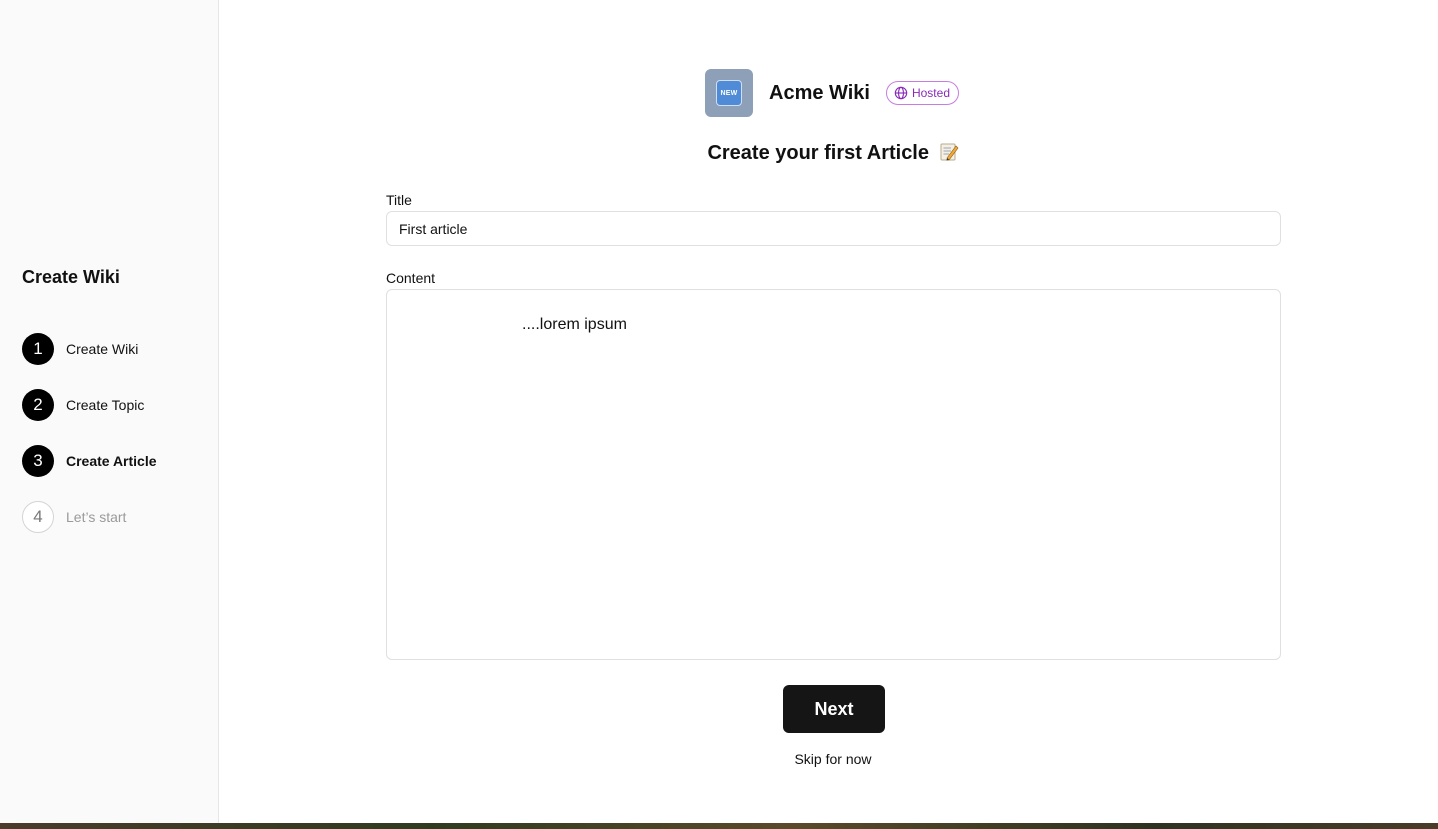 The width and height of the screenshot is (1438, 829). Describe the element at coordinates (105, 405) in the screenshot. I see `step-label: Create Topic` at that location.